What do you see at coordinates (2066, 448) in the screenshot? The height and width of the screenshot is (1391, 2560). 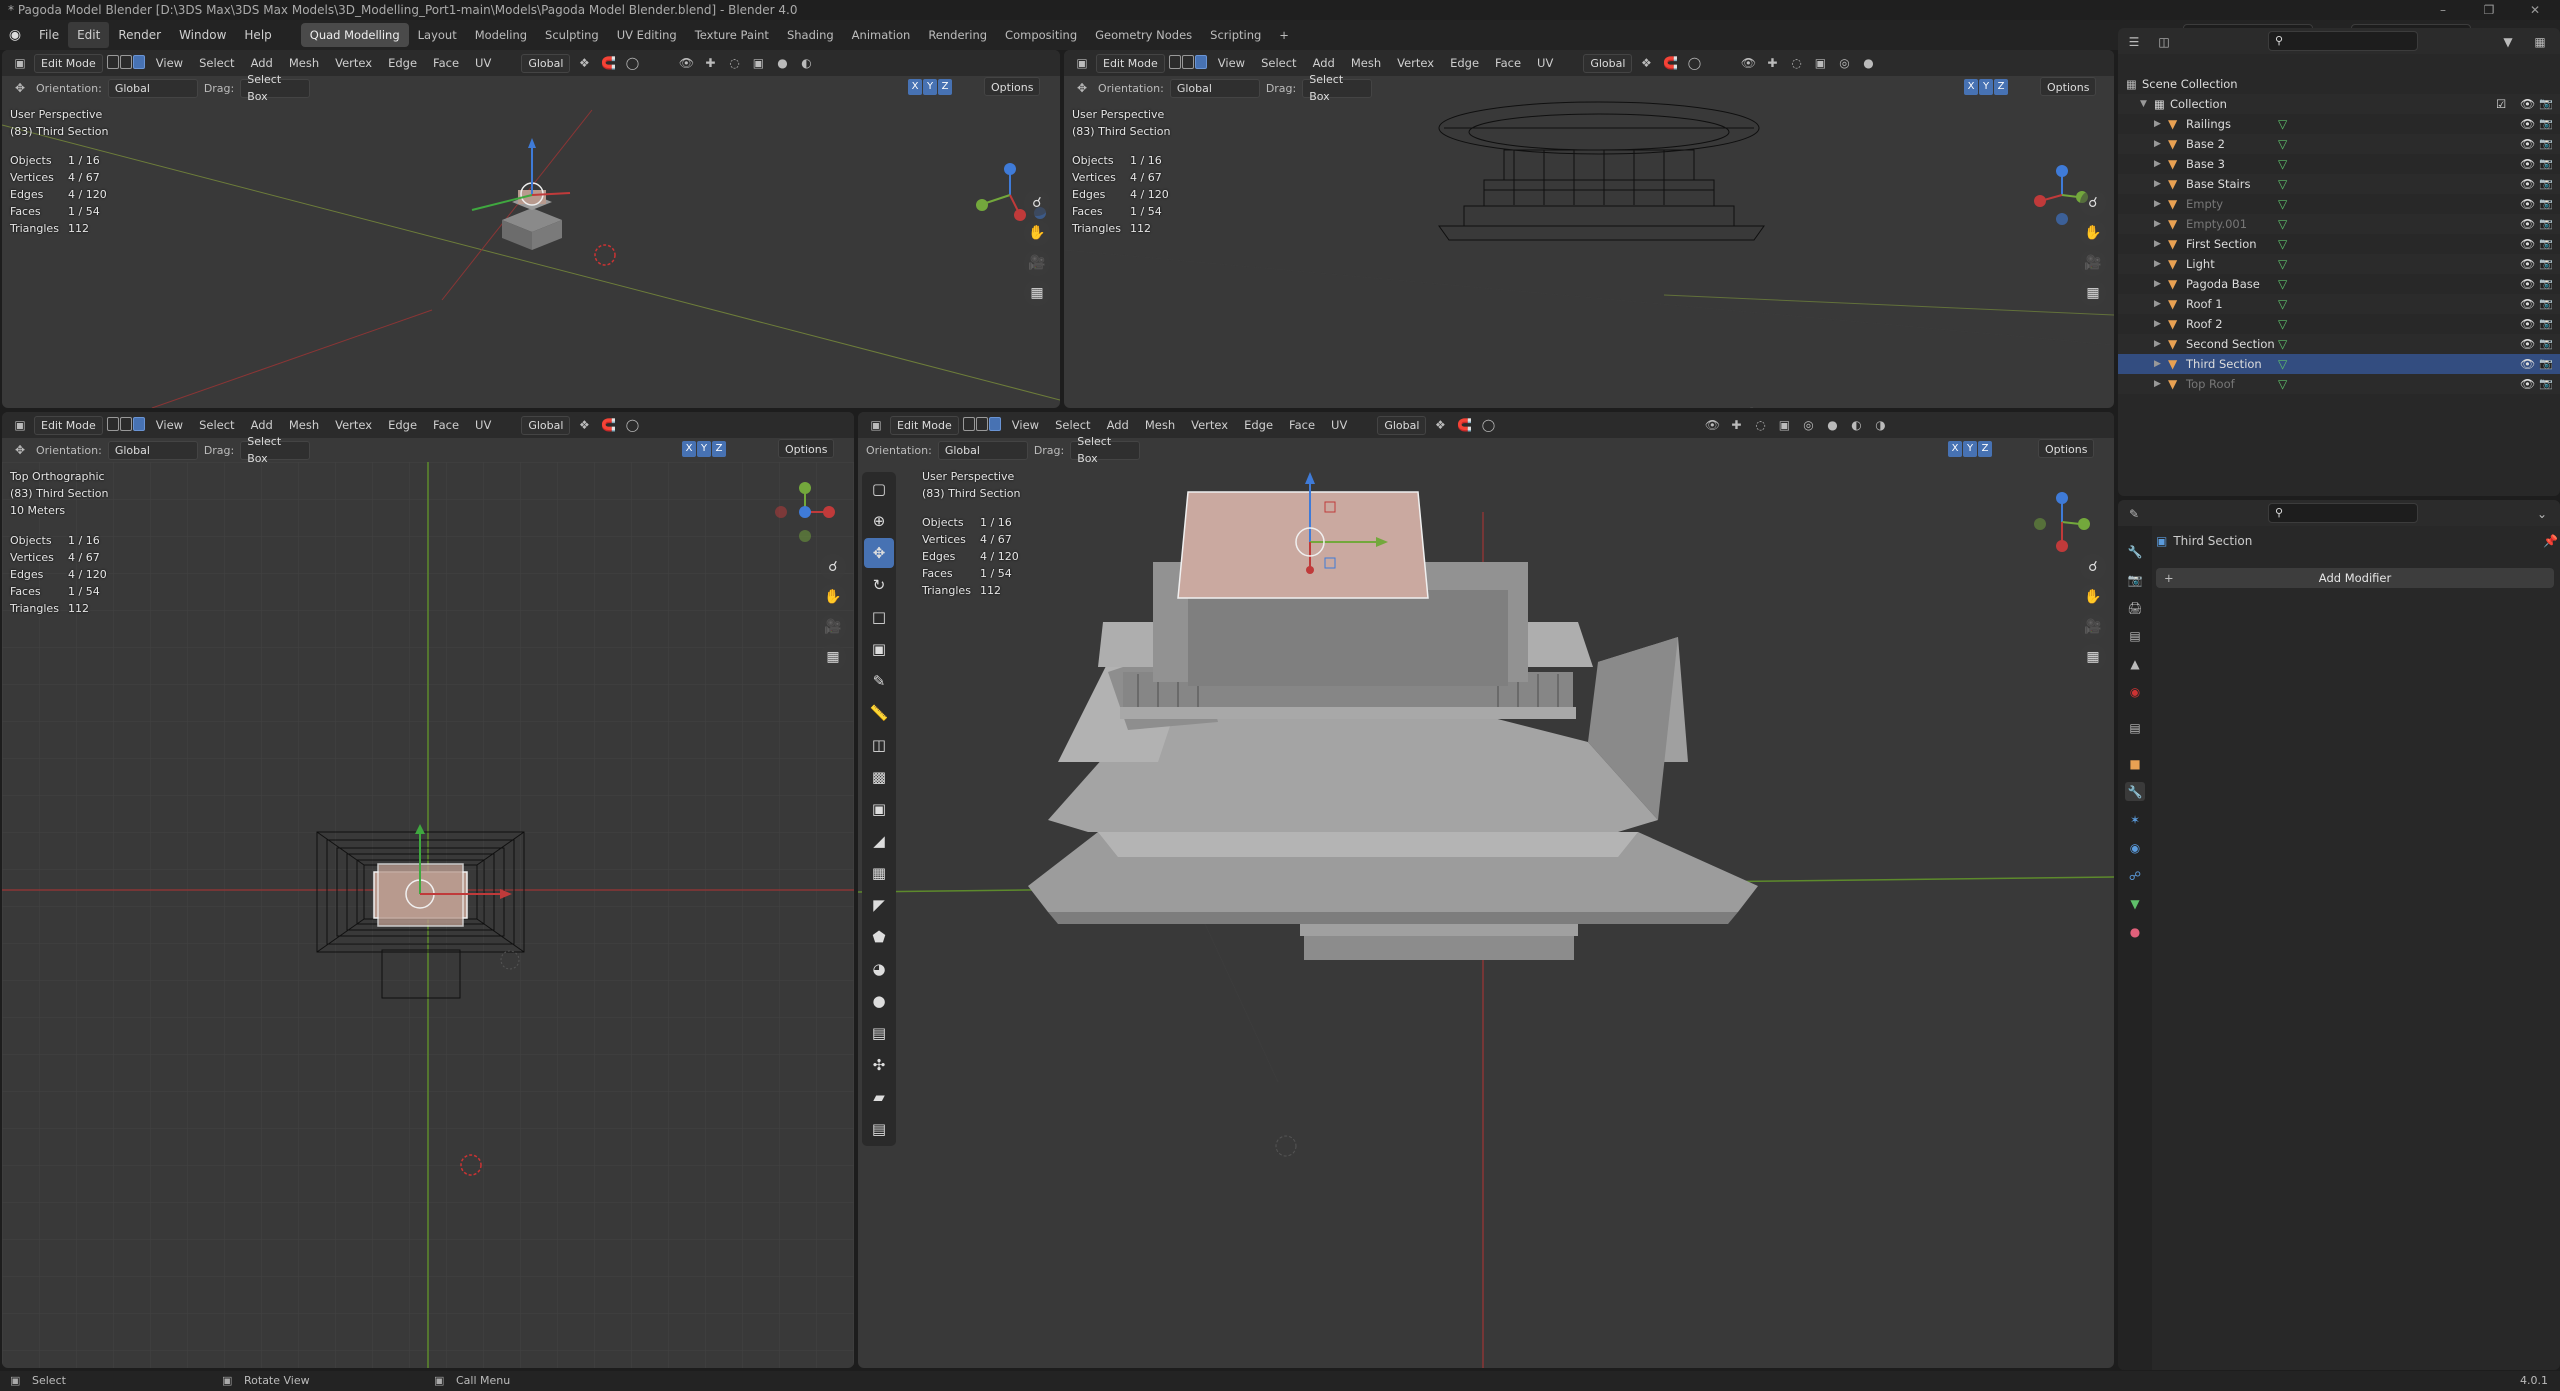 I see `options-dropdown: Options` at bounding box center [2066, 448].